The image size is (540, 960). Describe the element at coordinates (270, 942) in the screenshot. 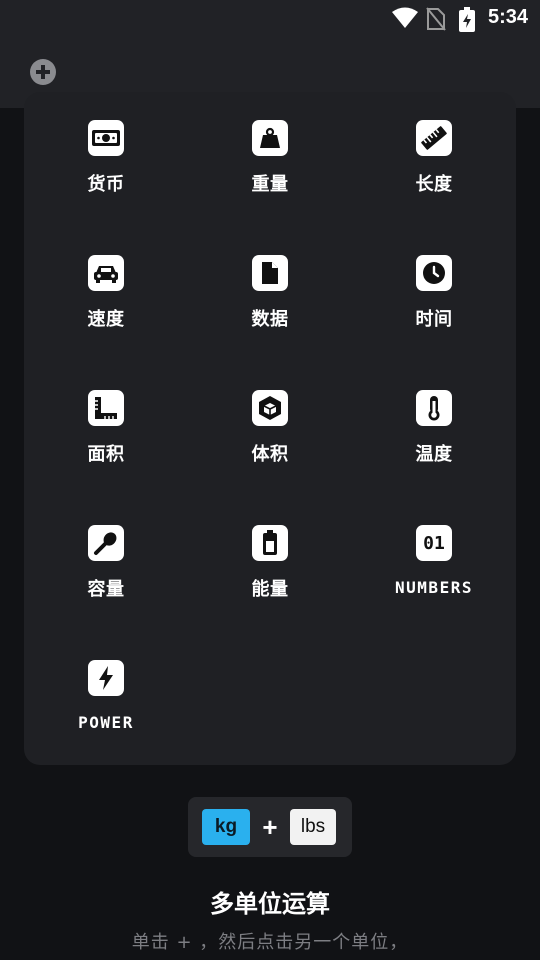

I see `feature-description: 单击 + ，然后点击另一个单位，` at that location.